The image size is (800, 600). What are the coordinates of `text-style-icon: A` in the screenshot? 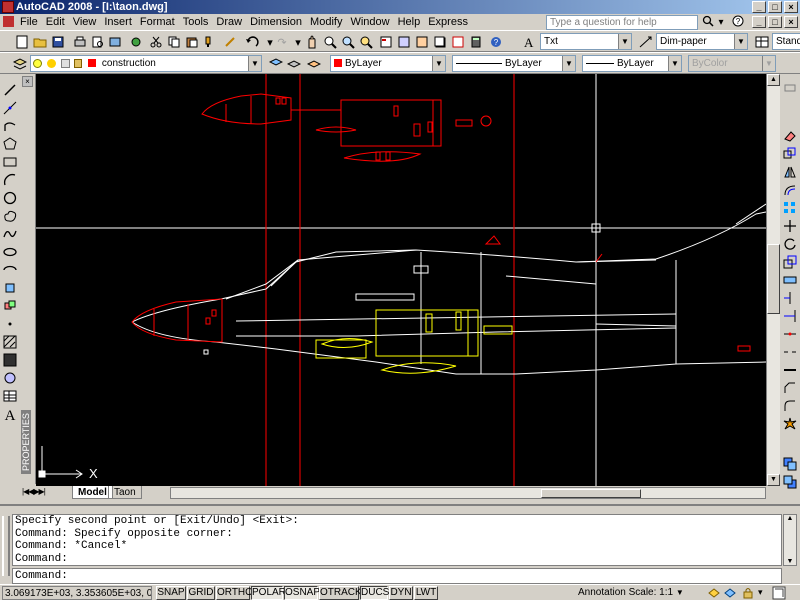 It's located at (530, 42).